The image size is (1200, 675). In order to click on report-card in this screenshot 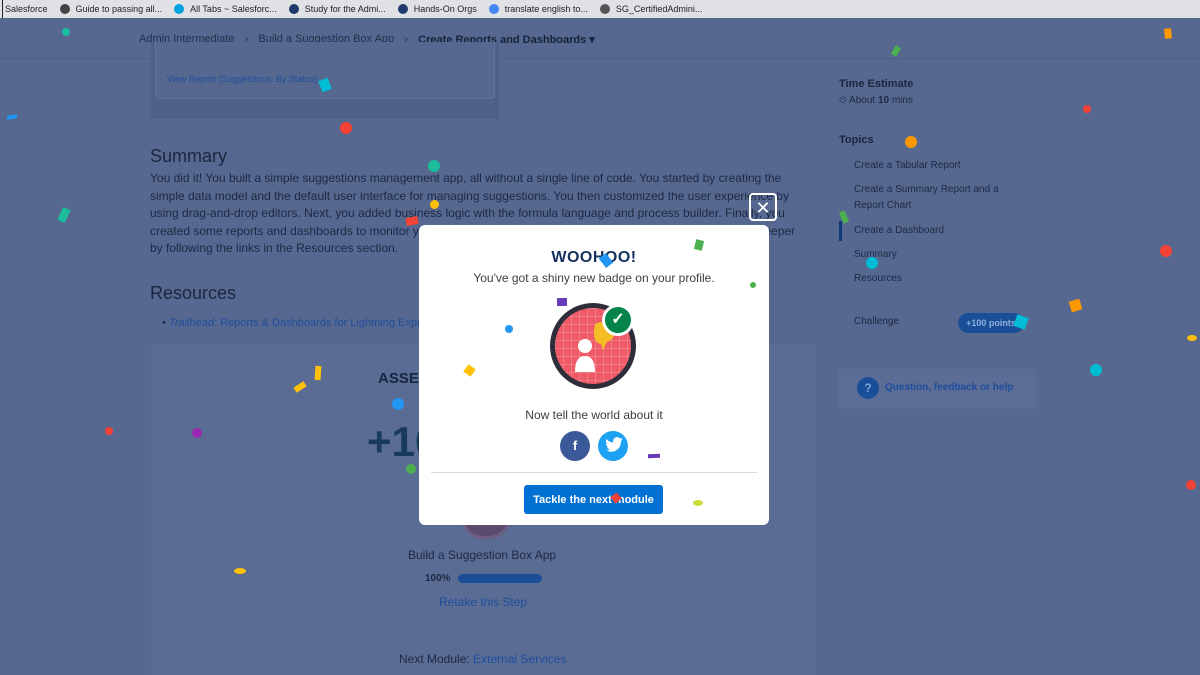, I will do `click(325, 70)`.